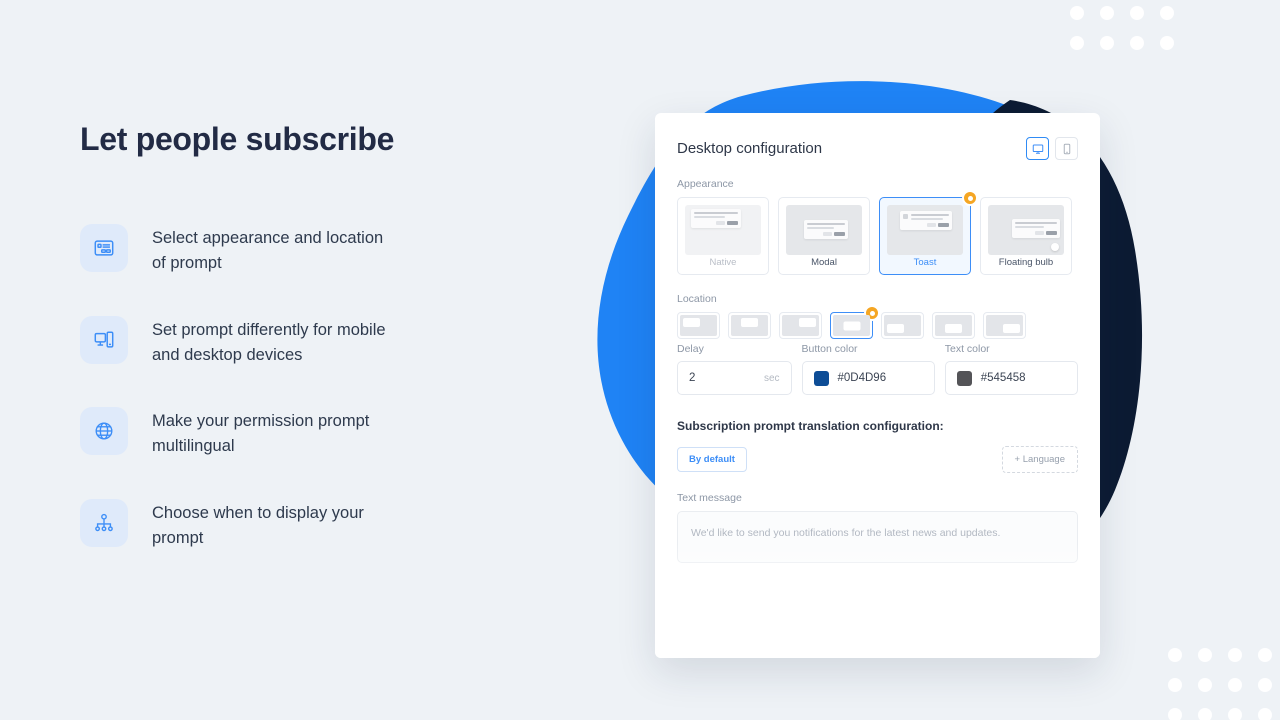 This screenshot has width=1280, height=720. I want to click on page-title: Let people subscribe, so click(237, 139).